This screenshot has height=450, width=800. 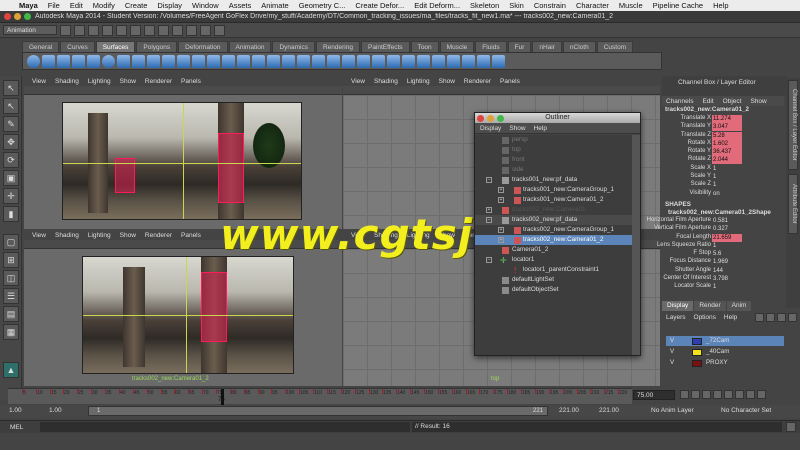 I want to click on nurbs-torus-icon, so click(x=108, y=61).